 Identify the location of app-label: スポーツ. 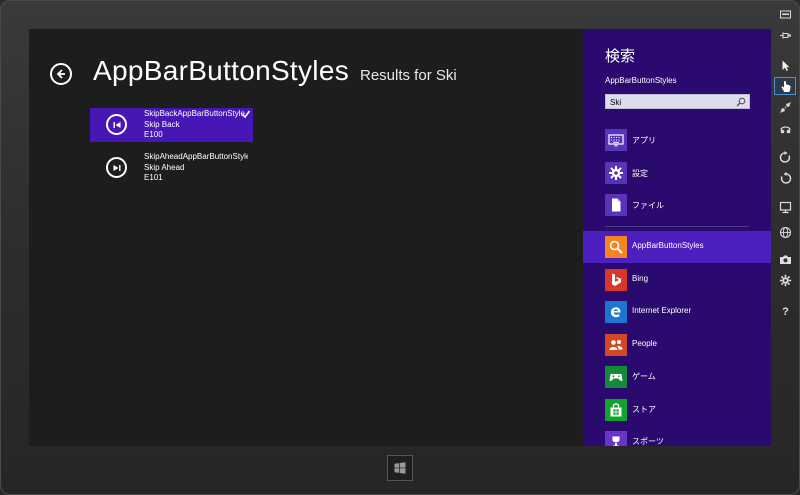
(648, 441).